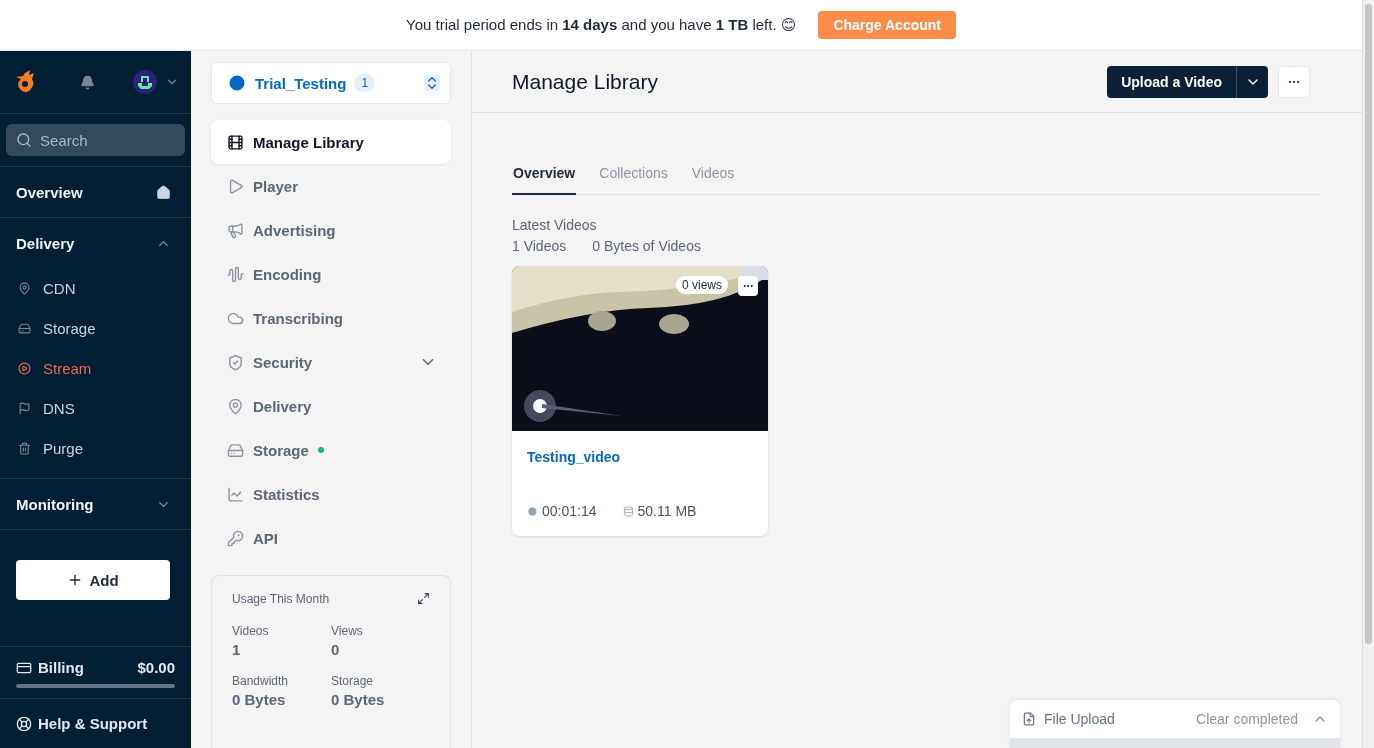 The width and height of the screenshot is (1374, 748). Describe the element at coordinates (640, 457) in the screenshot. I see `video-title: Testing_video` at that location.